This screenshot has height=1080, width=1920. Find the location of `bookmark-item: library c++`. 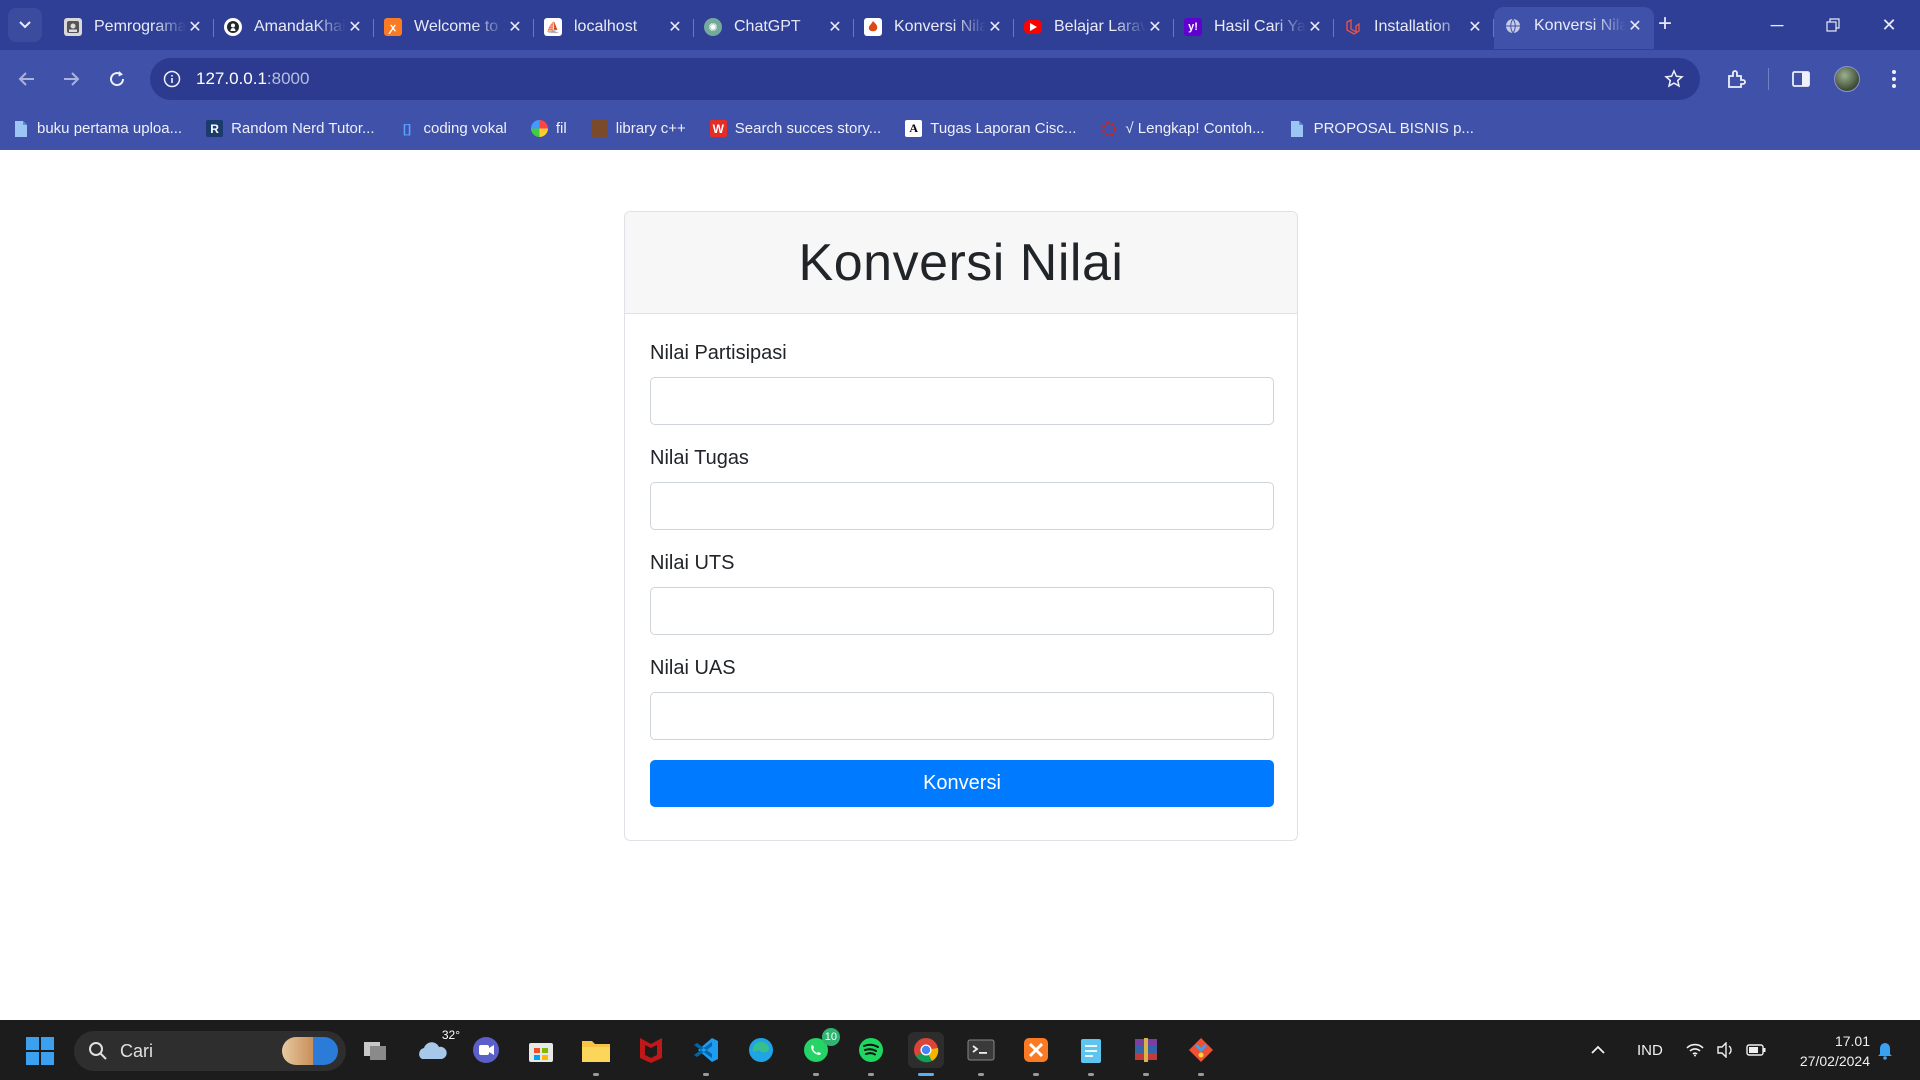

bookmark-item: library c++ is located at coordinates (638, 128).